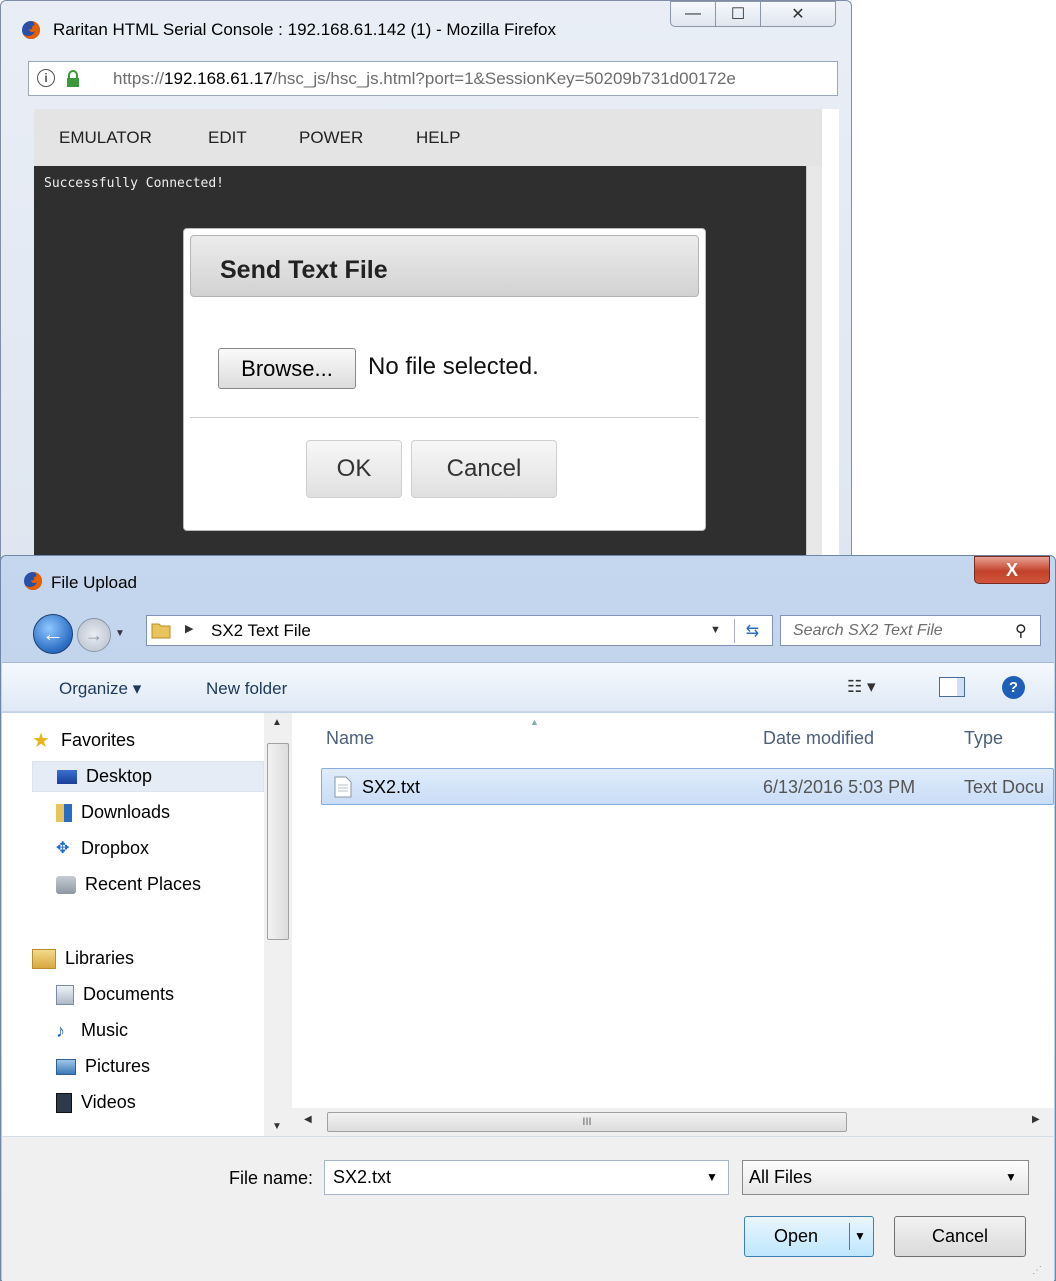 This screenshot has height=1281, width=1056. What do you see at coordinates (105, 1030) in the screenshot?
I see `nav-label: Music` at bounding box center [105, 1030].